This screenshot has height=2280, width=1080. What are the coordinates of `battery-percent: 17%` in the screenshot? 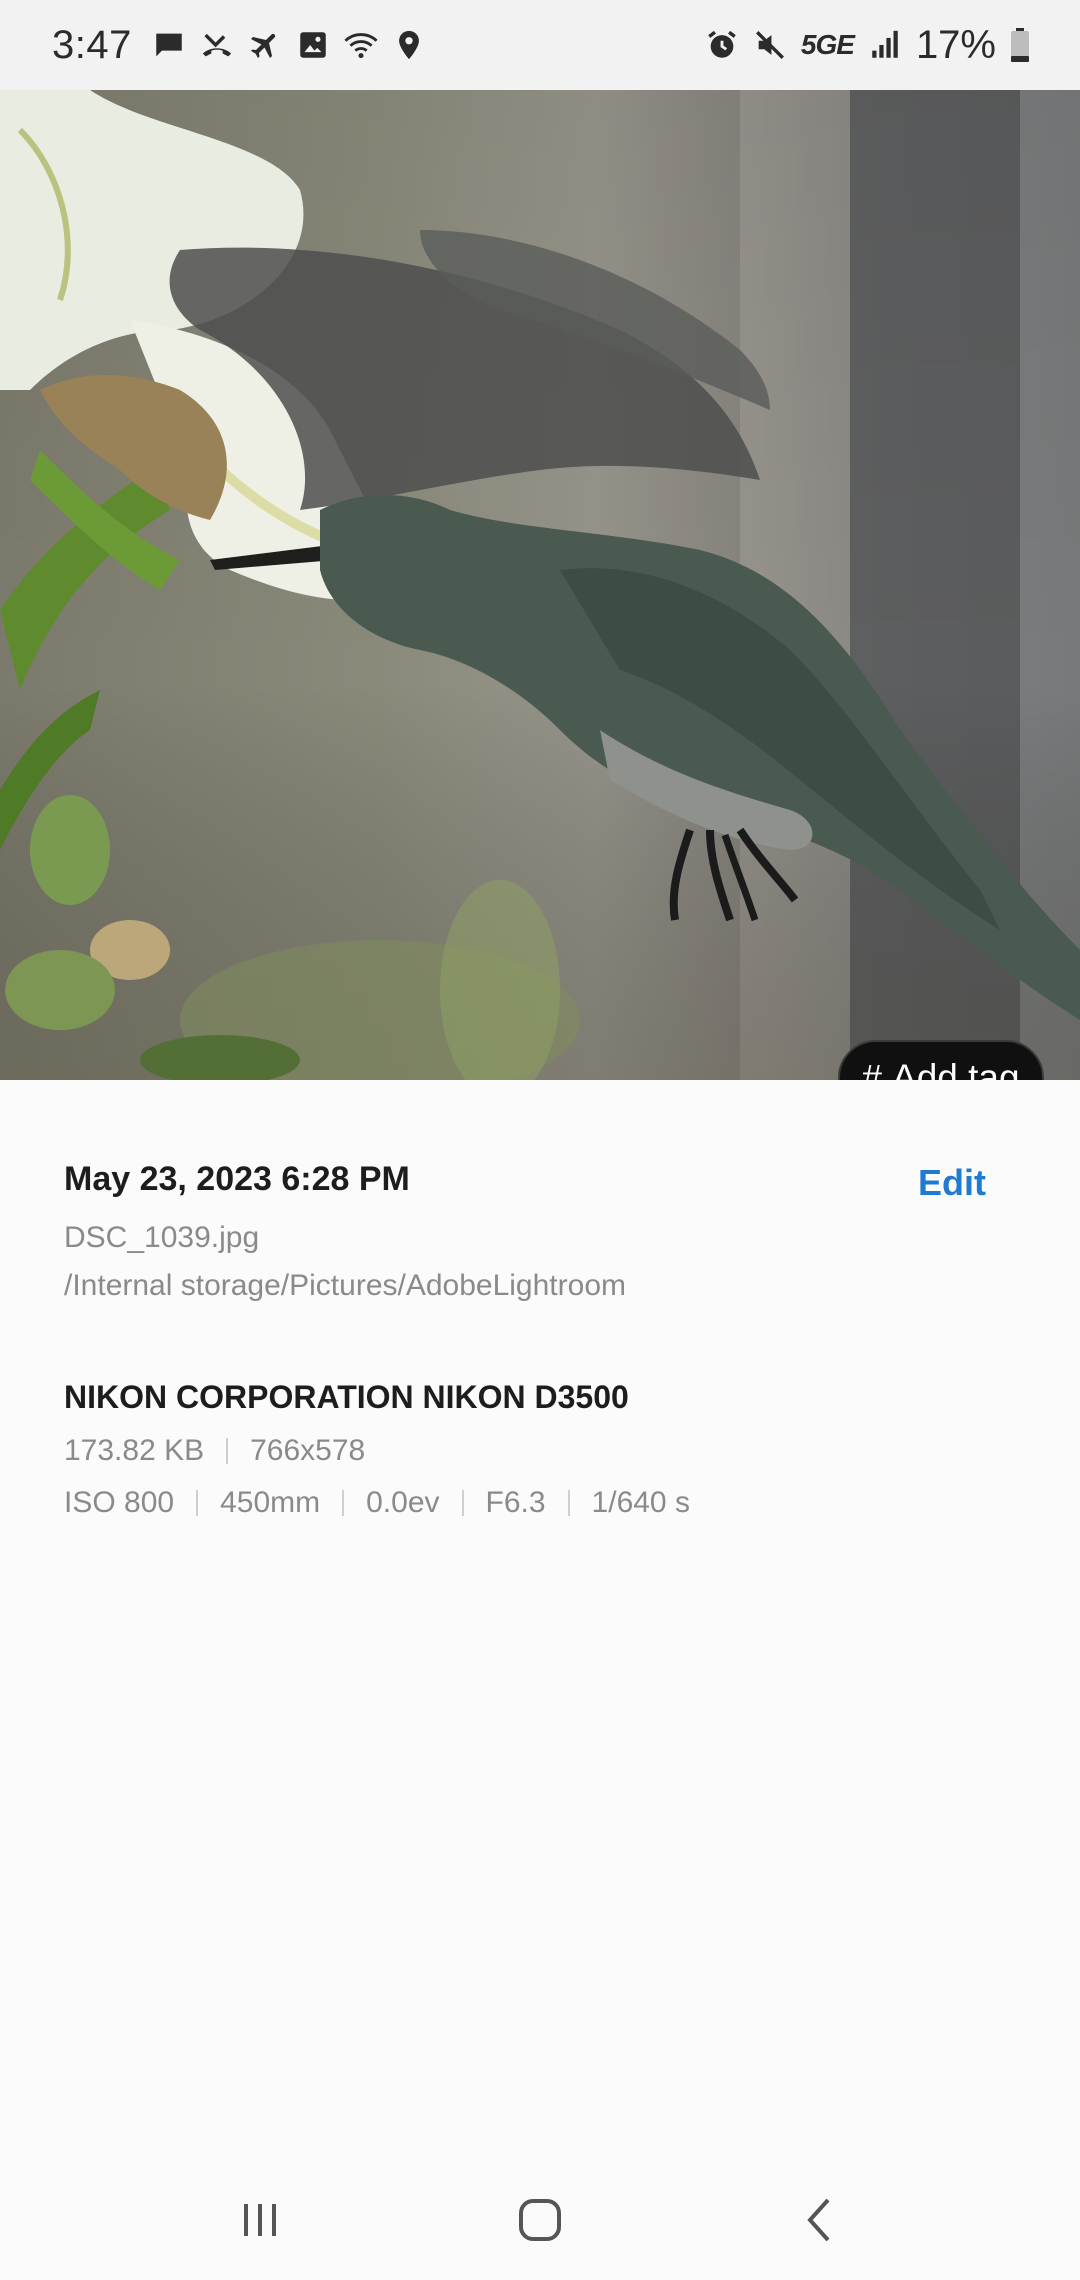 It's located at (955, 44).